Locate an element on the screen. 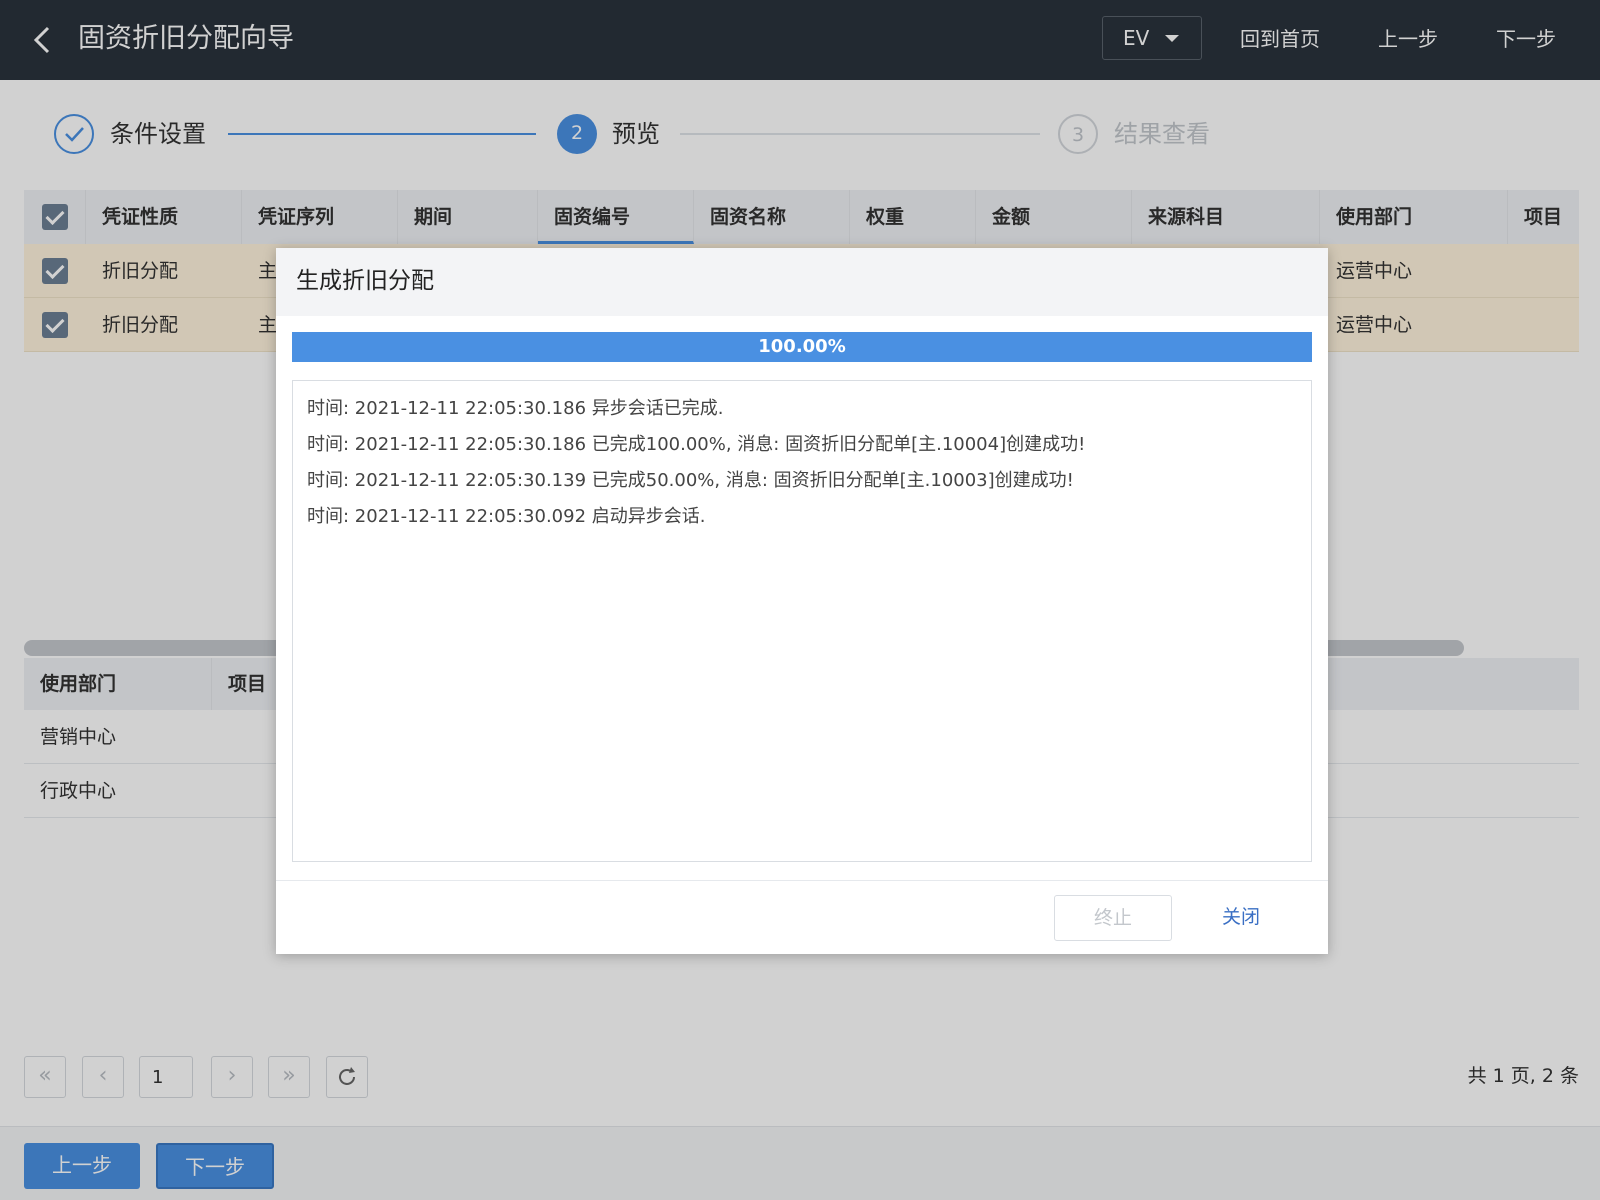 The width and height of the screenshot is (1600, 1200). log-line: 时间: 2021-12-11 22:05:30.186 异步会话已完成. is located at coordinates (515, 408).